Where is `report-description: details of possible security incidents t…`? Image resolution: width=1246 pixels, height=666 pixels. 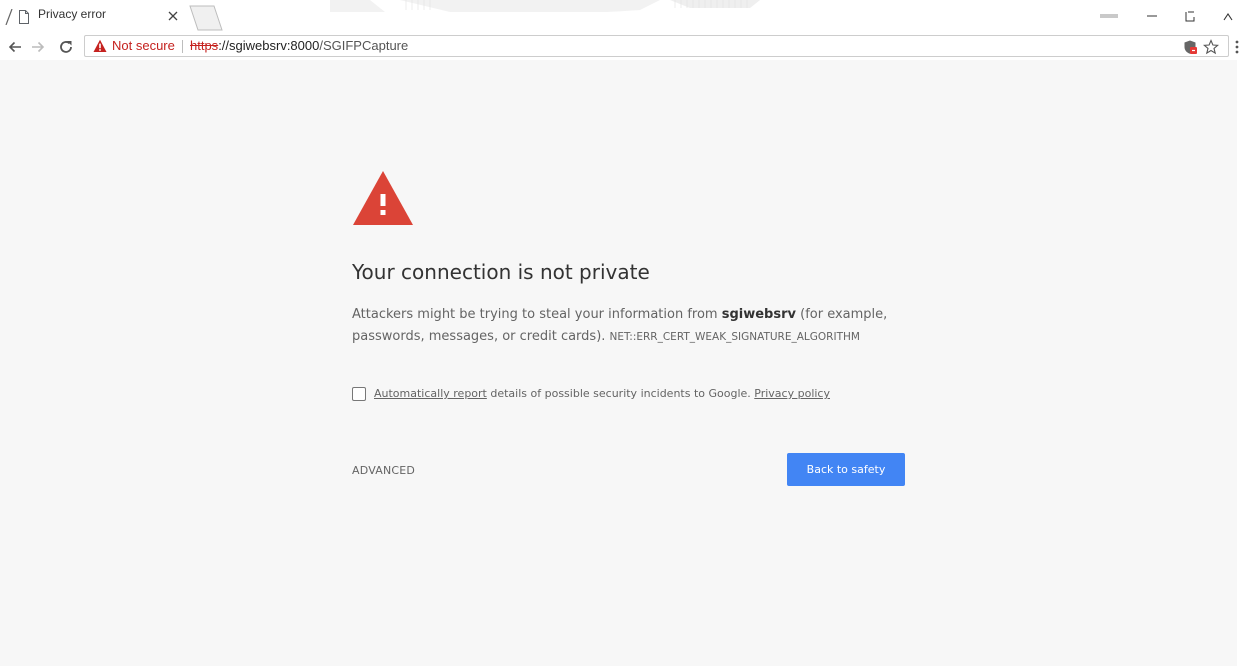 report-description: details of possible security incidents t… is located at coordinates (620, 393).